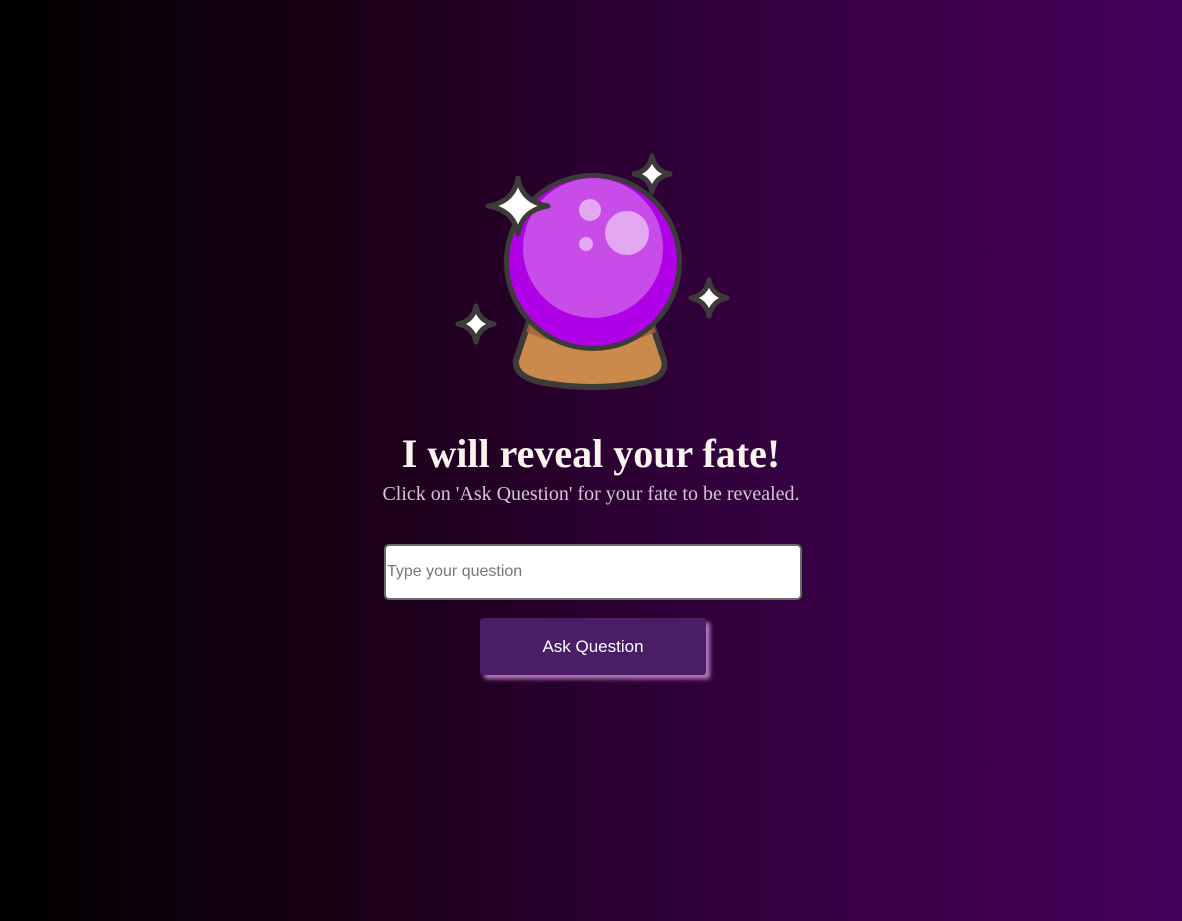 The width and height of the screenshot is (1182, 921). What do you see at coordinates (593, 646) in the screenshot?
I see `ask-question-button: Ask Question` at bounding box center [593, 646].